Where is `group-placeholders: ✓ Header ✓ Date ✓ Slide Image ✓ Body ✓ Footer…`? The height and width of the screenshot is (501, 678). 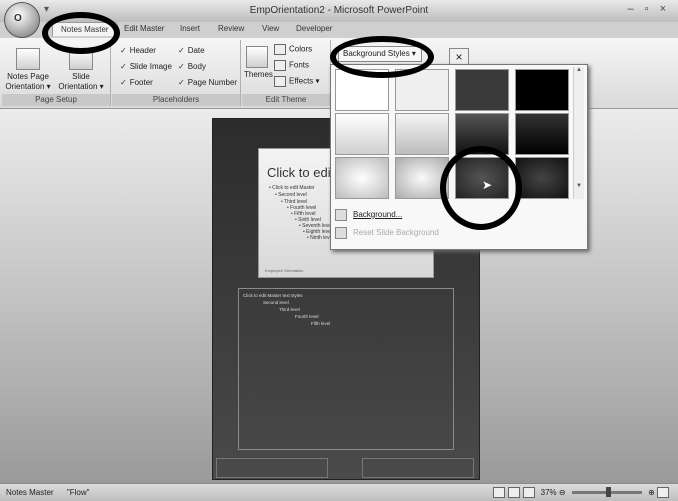 group-placeholders: ✓ Header ✓ Date ✓ Slide Image ✓ Body ✓ Footer… is located at coordinates (176, 73).